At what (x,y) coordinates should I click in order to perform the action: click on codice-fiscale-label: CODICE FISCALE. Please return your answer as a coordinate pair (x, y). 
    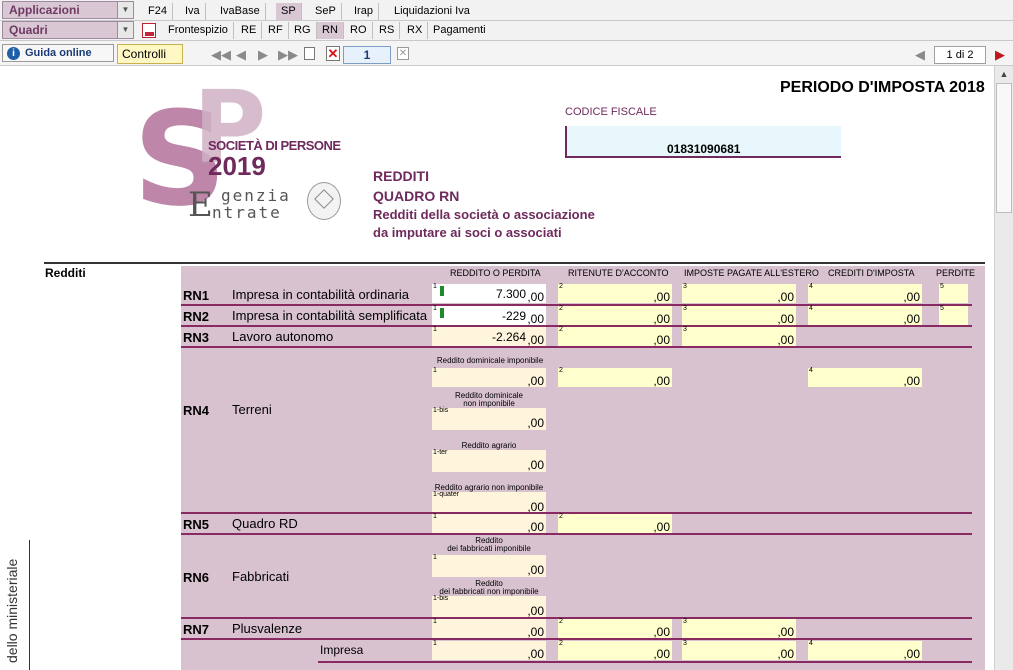
    Looking at the image, I should click on (611, 112).